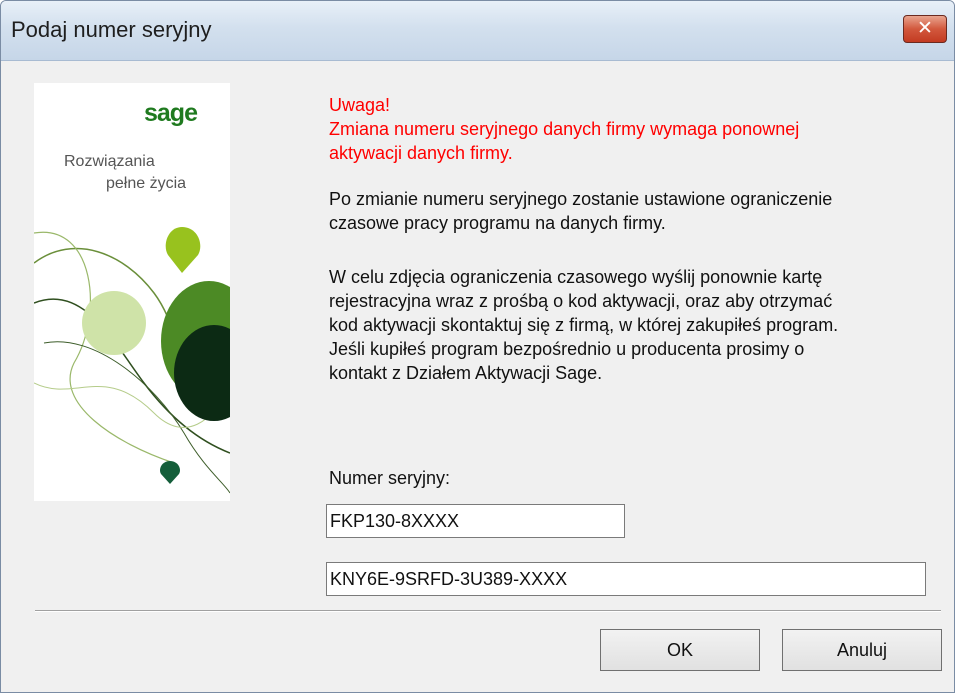 This screenshot has height=693, width=955. What do you see at coordinates (390, 478) in the screenshot?
I see `serial-number-label: Numer seryjny:` at bounding box center [390, 478].